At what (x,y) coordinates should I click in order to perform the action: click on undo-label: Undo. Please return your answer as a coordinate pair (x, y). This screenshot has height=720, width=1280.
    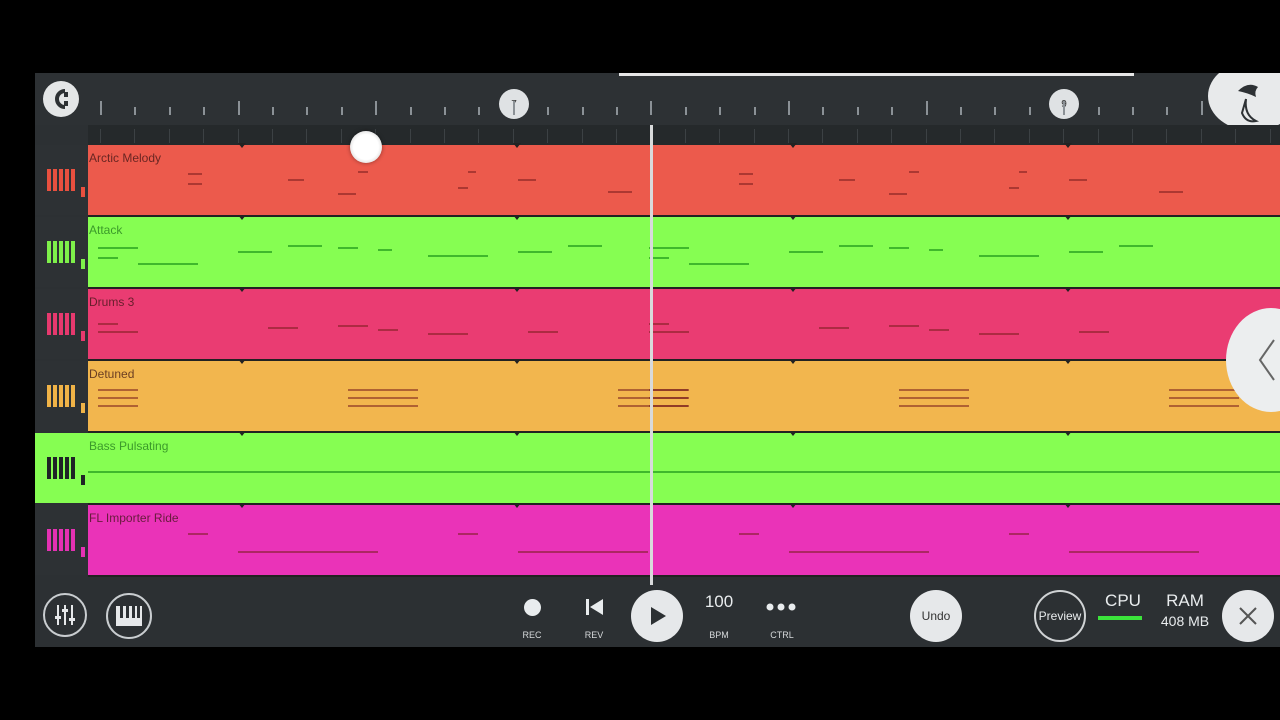
    Looking at the image, I should click on (936, 616).